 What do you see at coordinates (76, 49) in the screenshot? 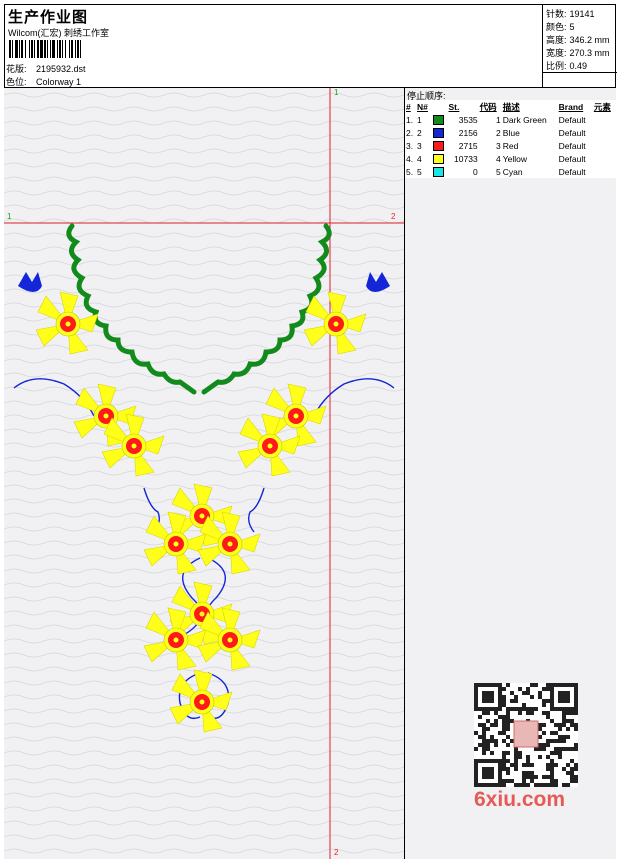
I see `barcode-icon` at bounding box center [76, 49].